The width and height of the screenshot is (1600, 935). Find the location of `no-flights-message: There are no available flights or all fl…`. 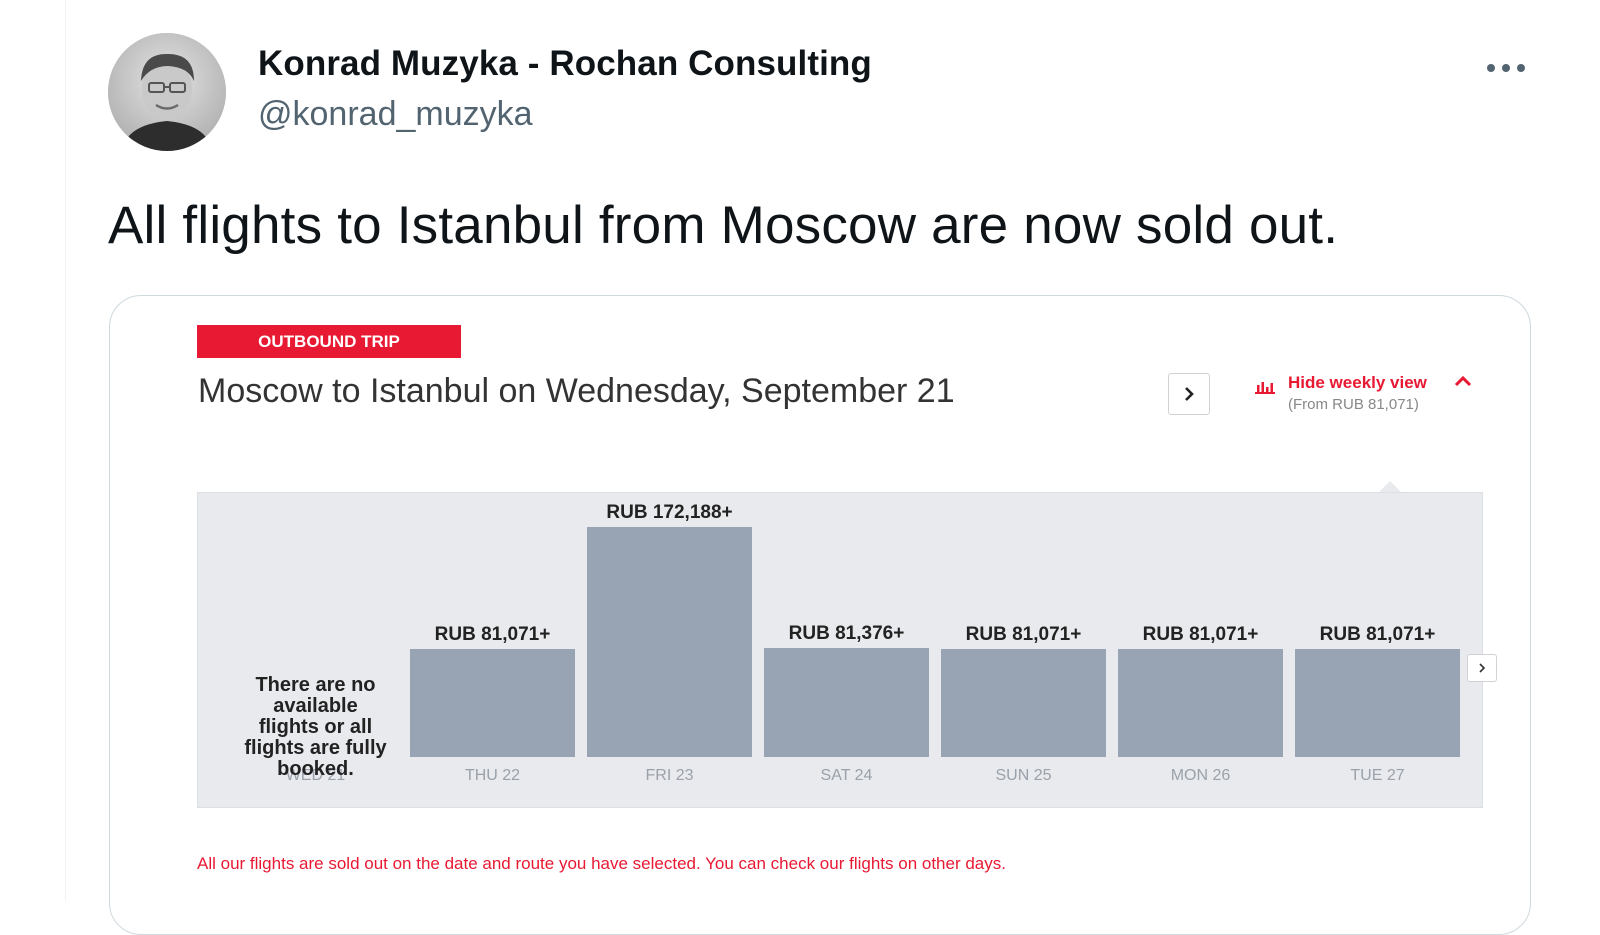

no-flights-message: There are no available flights or all fl… is located at coordinates (315, 727).